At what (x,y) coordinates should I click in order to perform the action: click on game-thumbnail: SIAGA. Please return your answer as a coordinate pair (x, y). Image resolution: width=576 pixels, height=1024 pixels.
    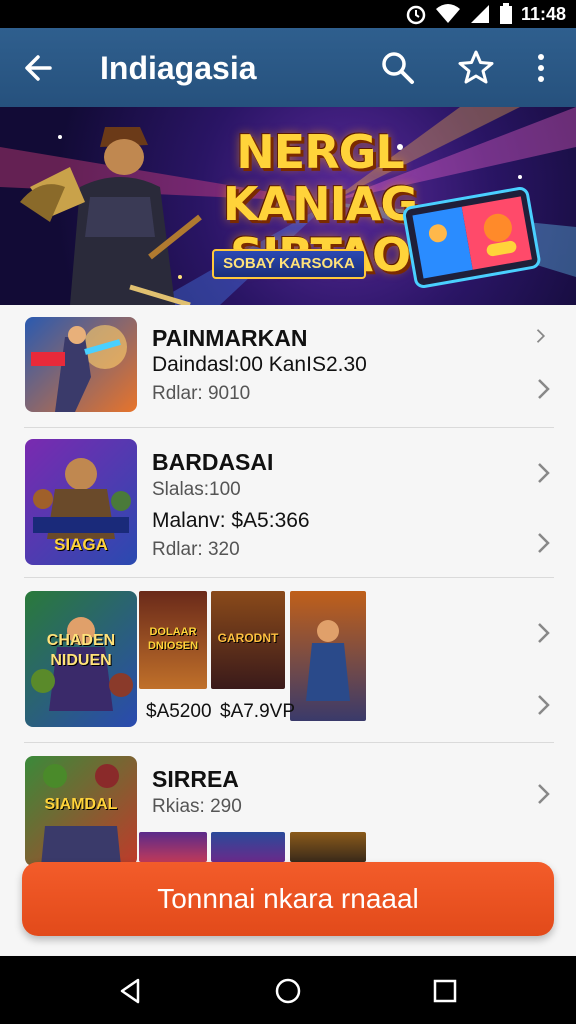
    Looking at the image, I should click on (81, 502).